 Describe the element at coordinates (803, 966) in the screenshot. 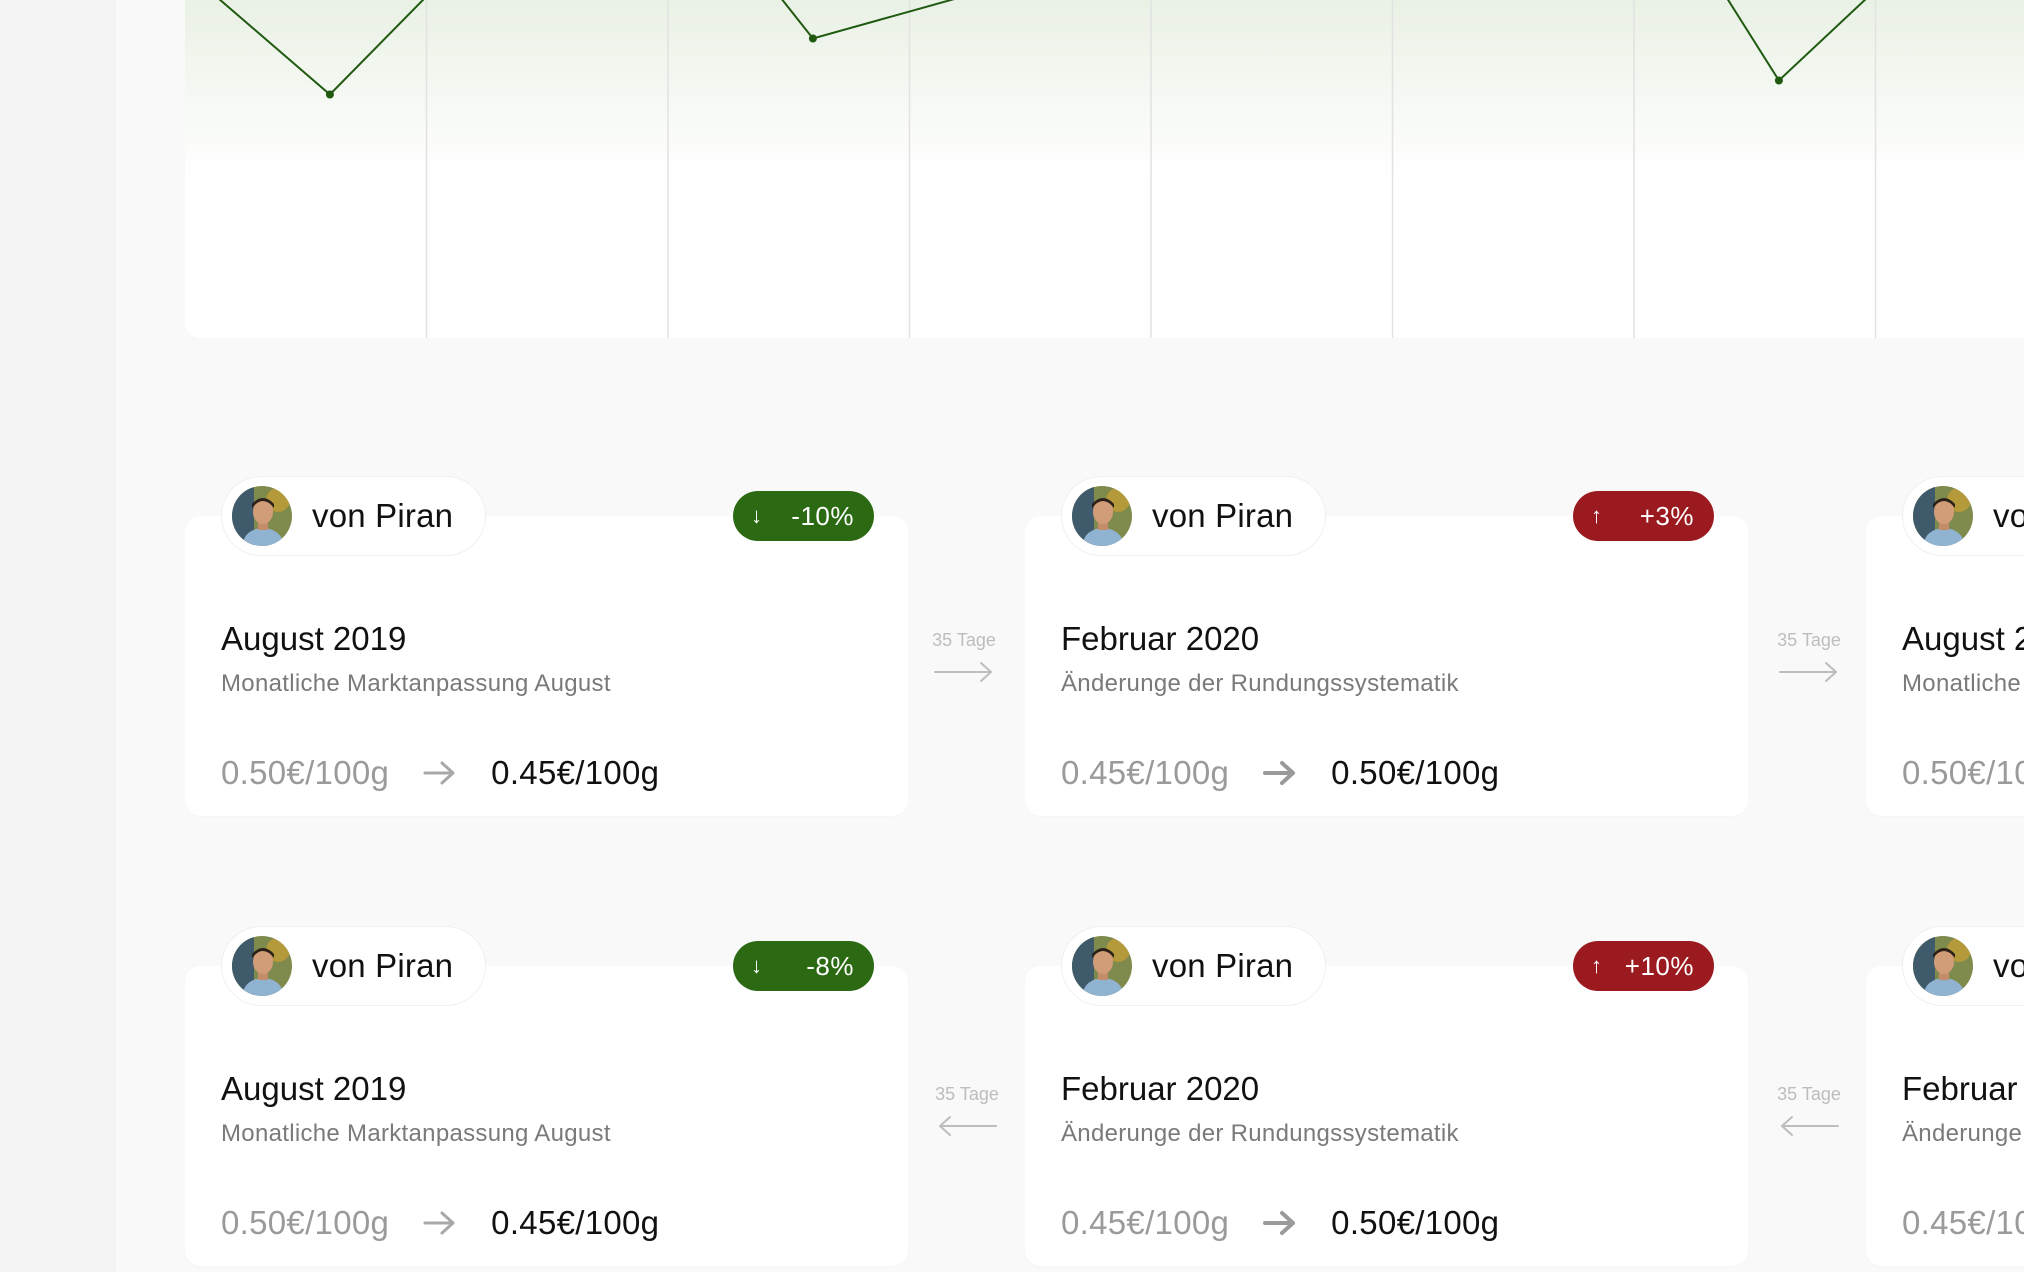

I see `change-badge-down: ↓ -8%` at that location.